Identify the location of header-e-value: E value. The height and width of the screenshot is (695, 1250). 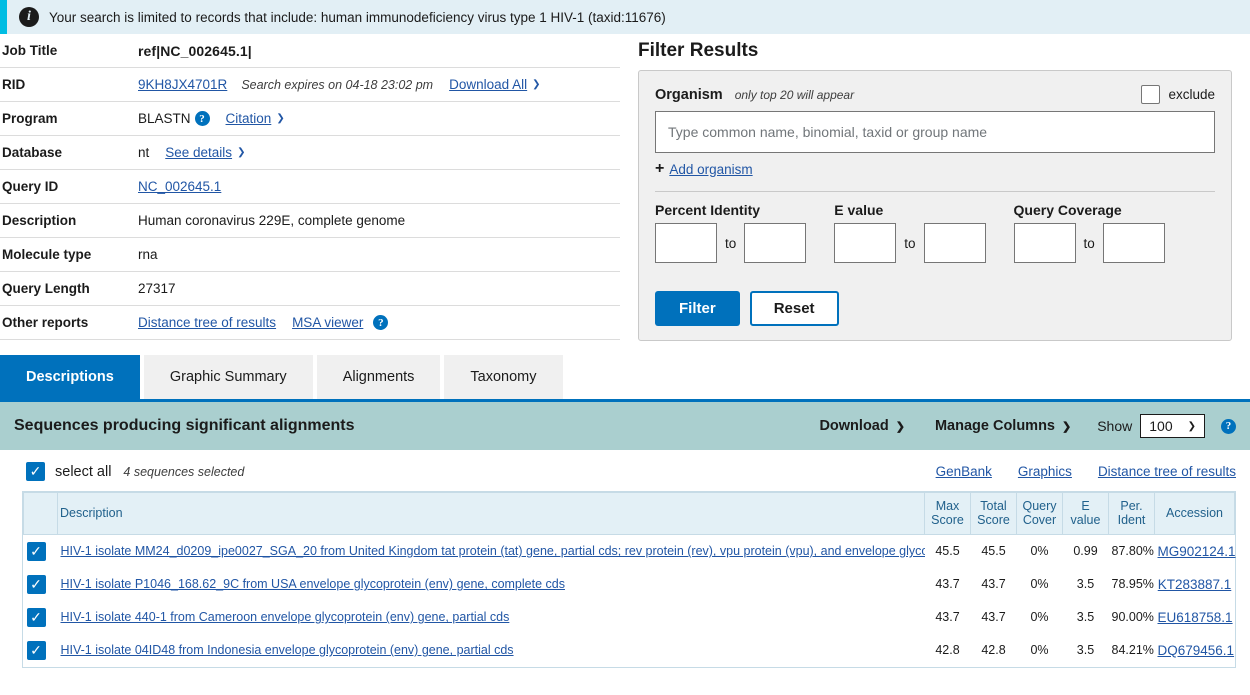
(1085, 513).